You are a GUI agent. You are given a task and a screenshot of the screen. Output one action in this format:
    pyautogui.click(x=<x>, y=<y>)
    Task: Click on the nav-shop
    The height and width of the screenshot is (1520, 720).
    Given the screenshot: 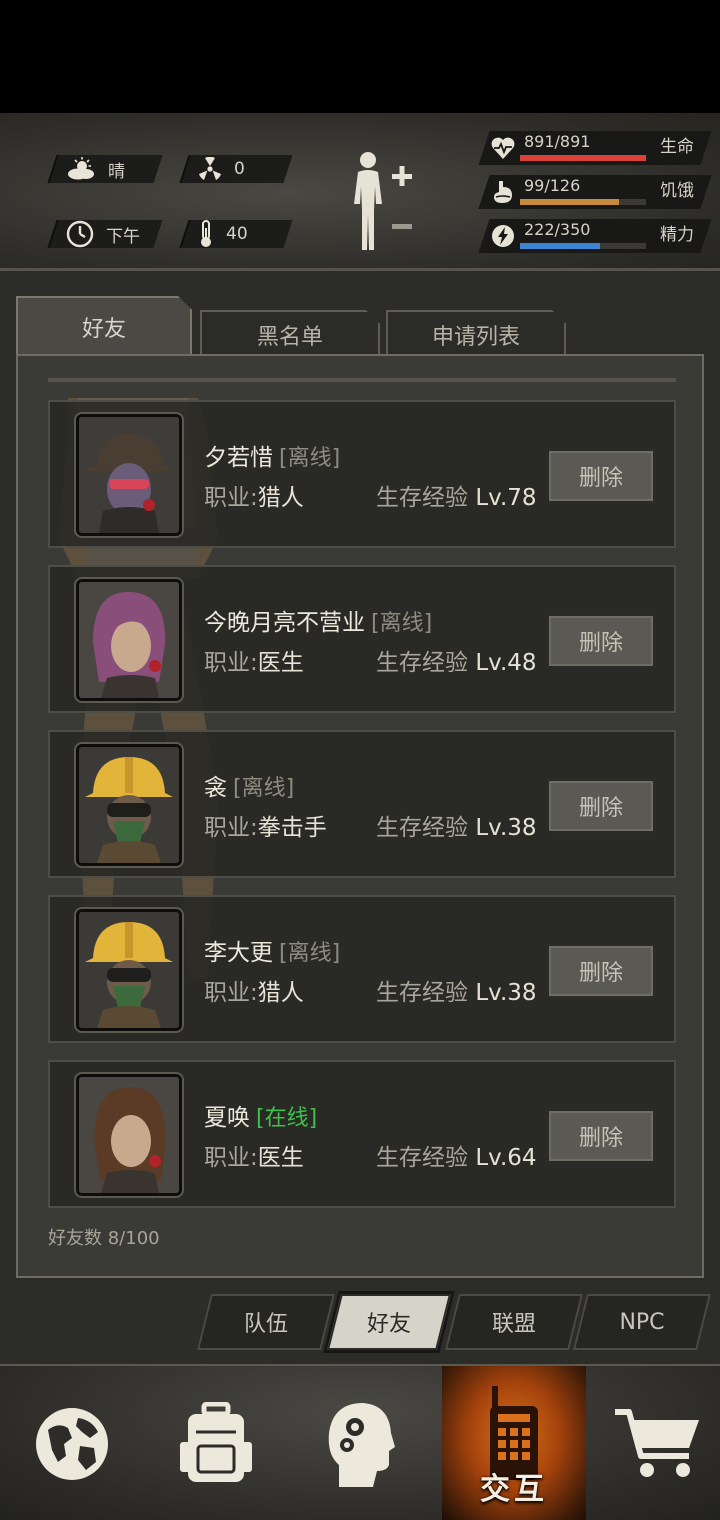 What is the action you would take?
    pyautogui.click(x=653, y=1443)
    